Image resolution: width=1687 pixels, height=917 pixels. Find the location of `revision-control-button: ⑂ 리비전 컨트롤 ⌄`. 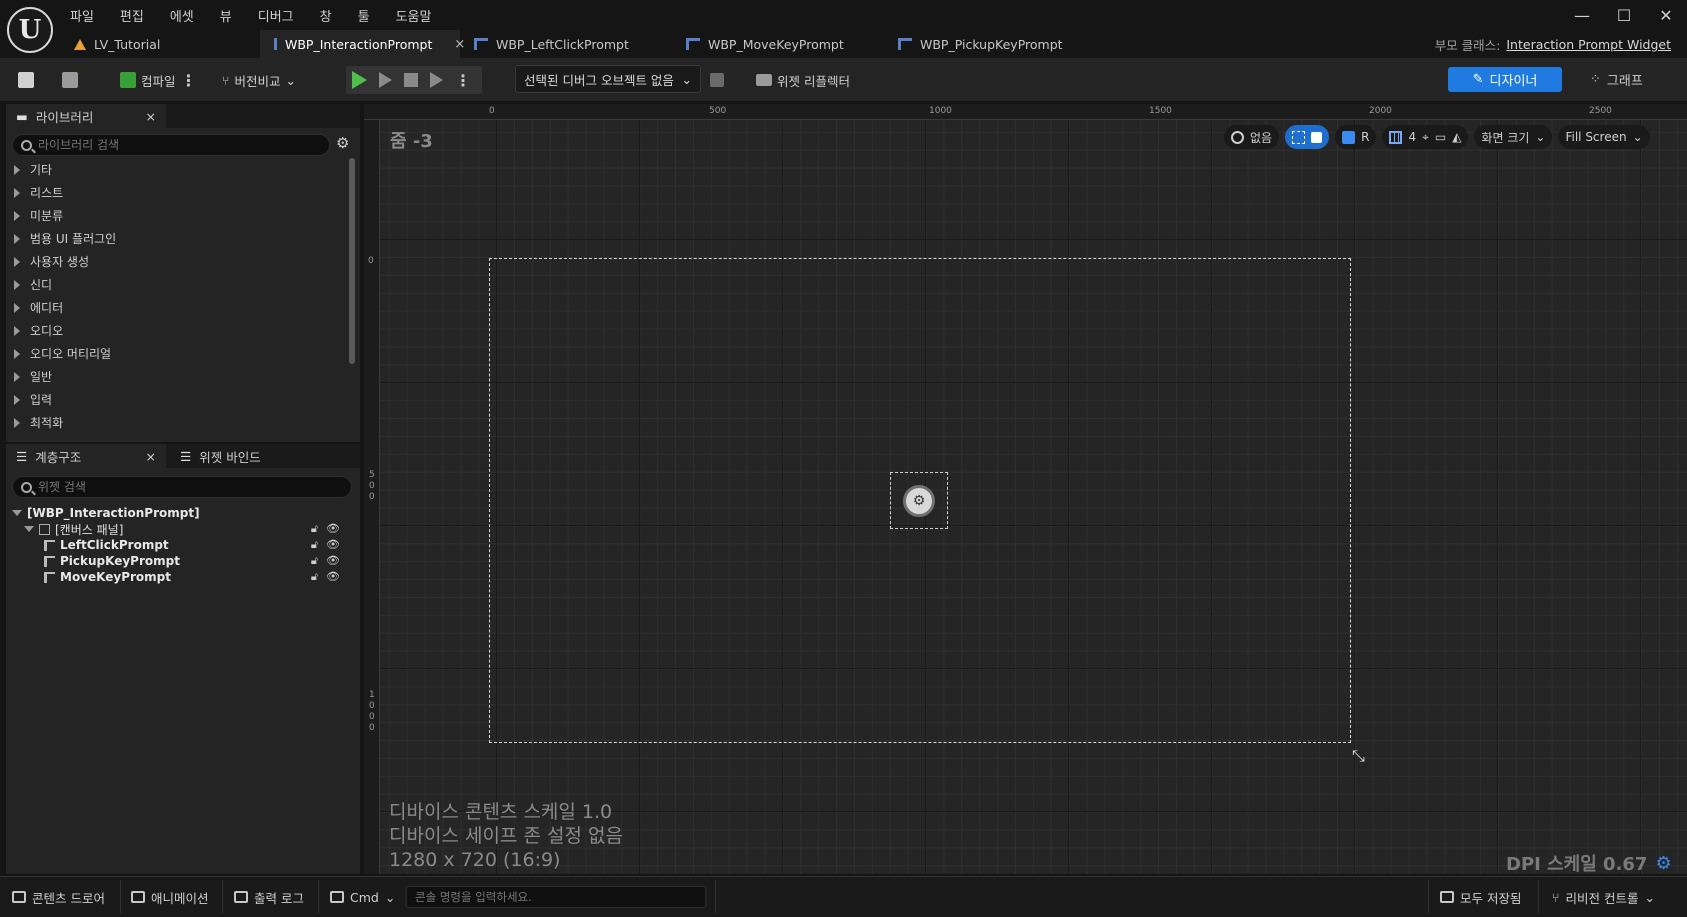

revision-control-button: ⑂ 리비전 컨트롤 ⌄ is located at coordinates (1603, 897).